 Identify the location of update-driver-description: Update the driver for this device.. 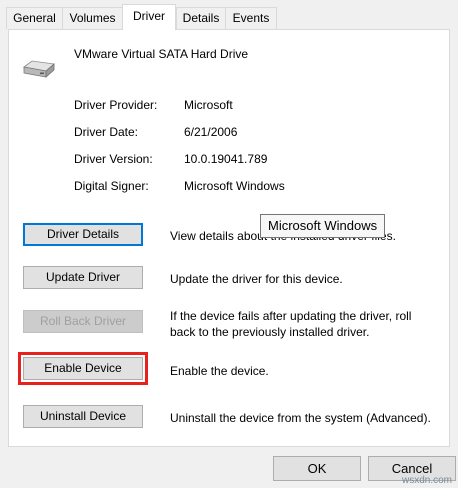
(256, 279).